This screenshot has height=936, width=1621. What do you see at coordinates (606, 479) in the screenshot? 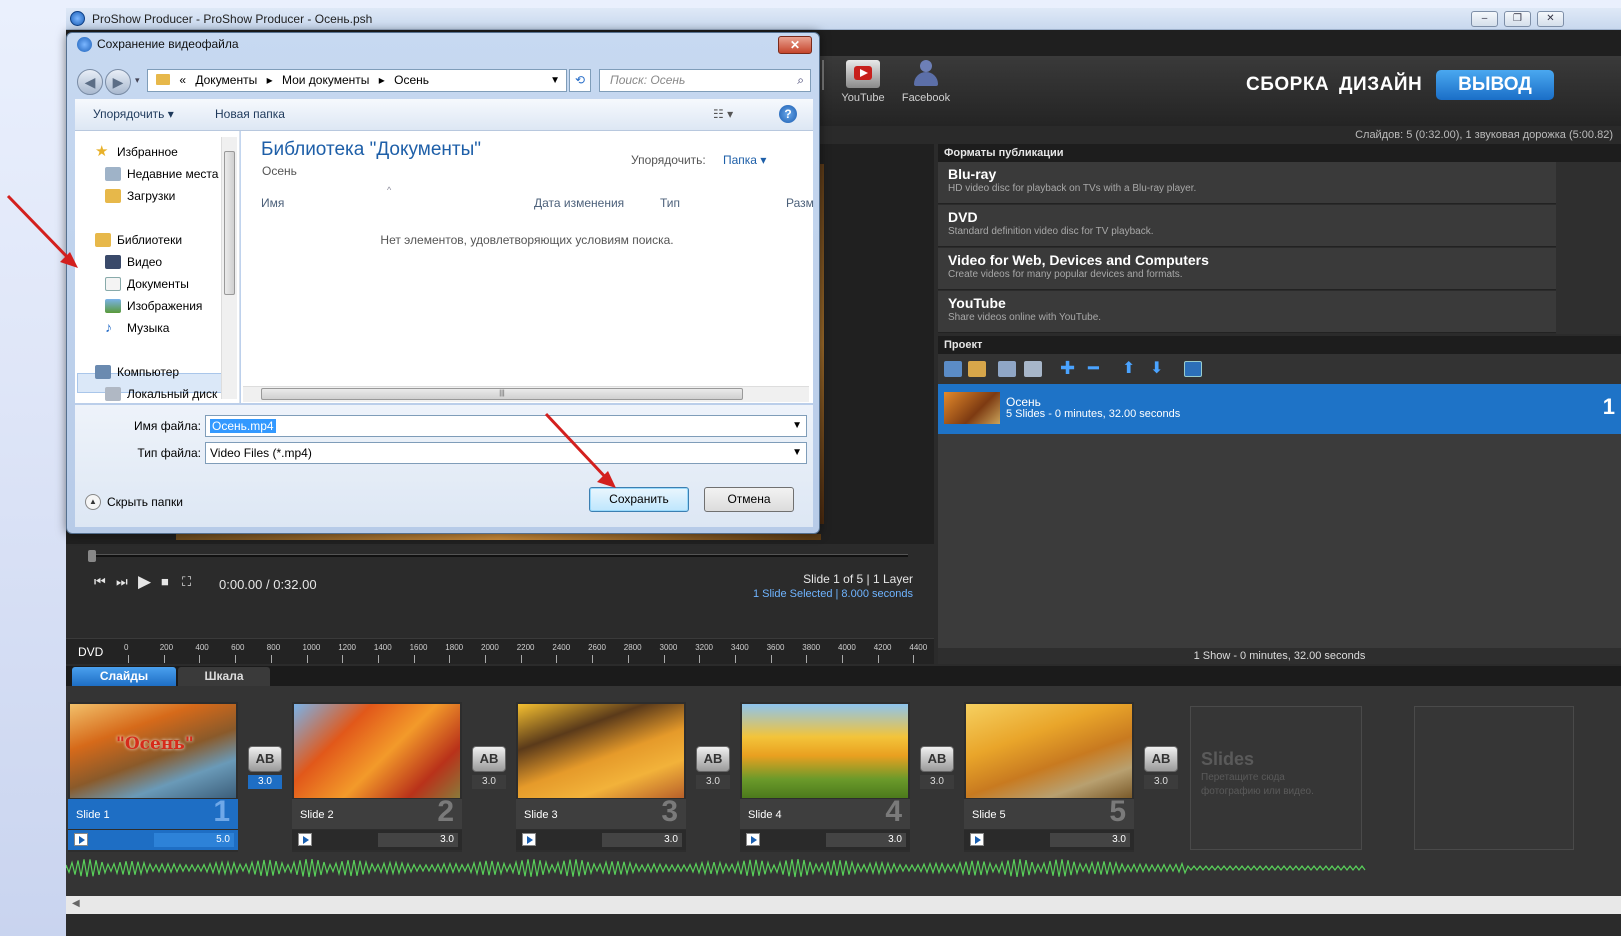
I see `arrow-head-icon` at bounding box center [606, 479].